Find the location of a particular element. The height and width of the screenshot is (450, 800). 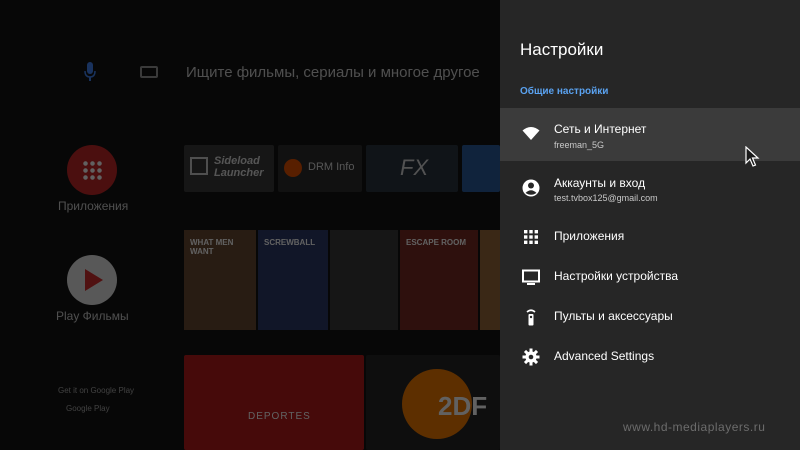

poster-card: SCREWBALL is located at coordinates (293, 280).